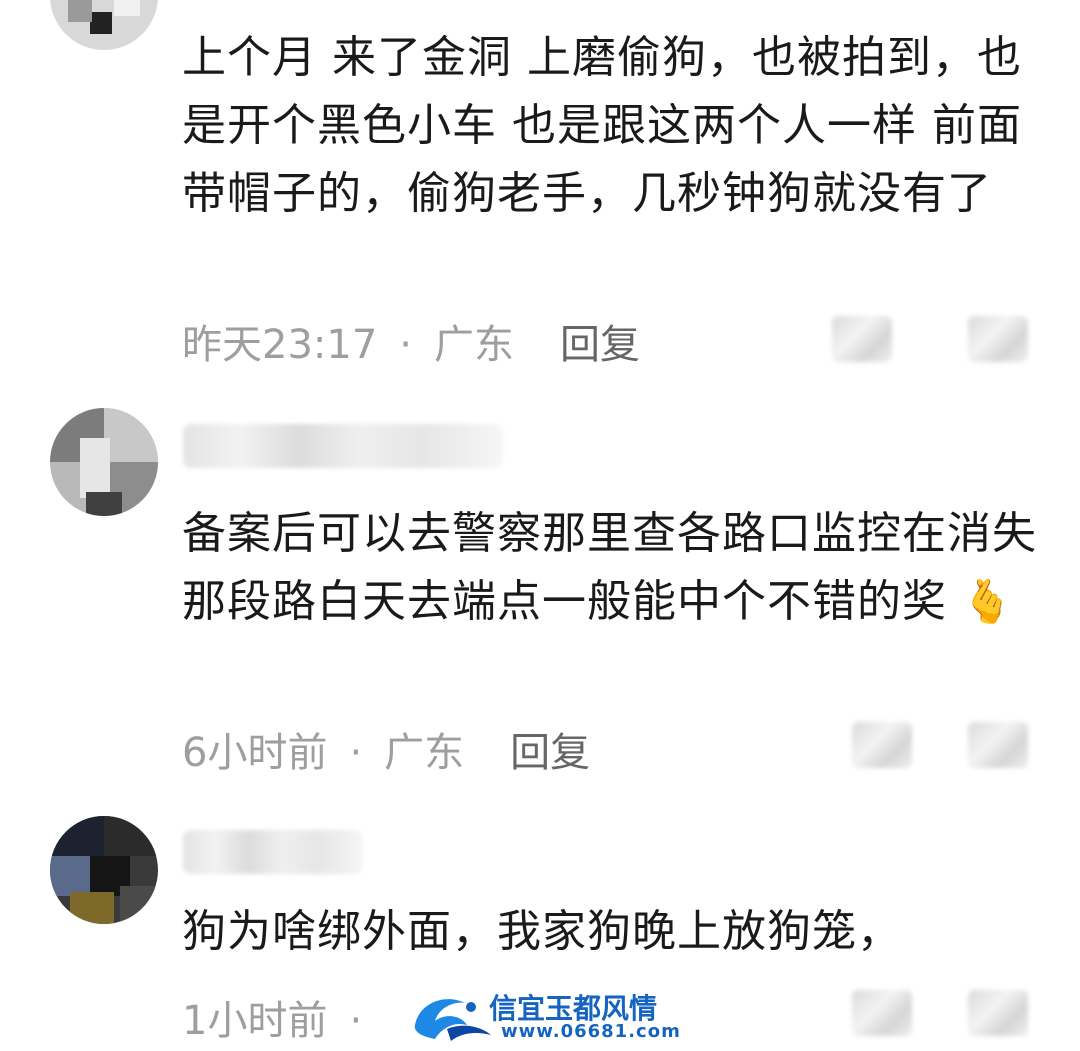 This screenshot has height=1051, width=1080. What do you see at coordinates (988, 601) in the screenshot?
I see `finger-heart-emoji: 🫰` at bounding box center [988, 601].